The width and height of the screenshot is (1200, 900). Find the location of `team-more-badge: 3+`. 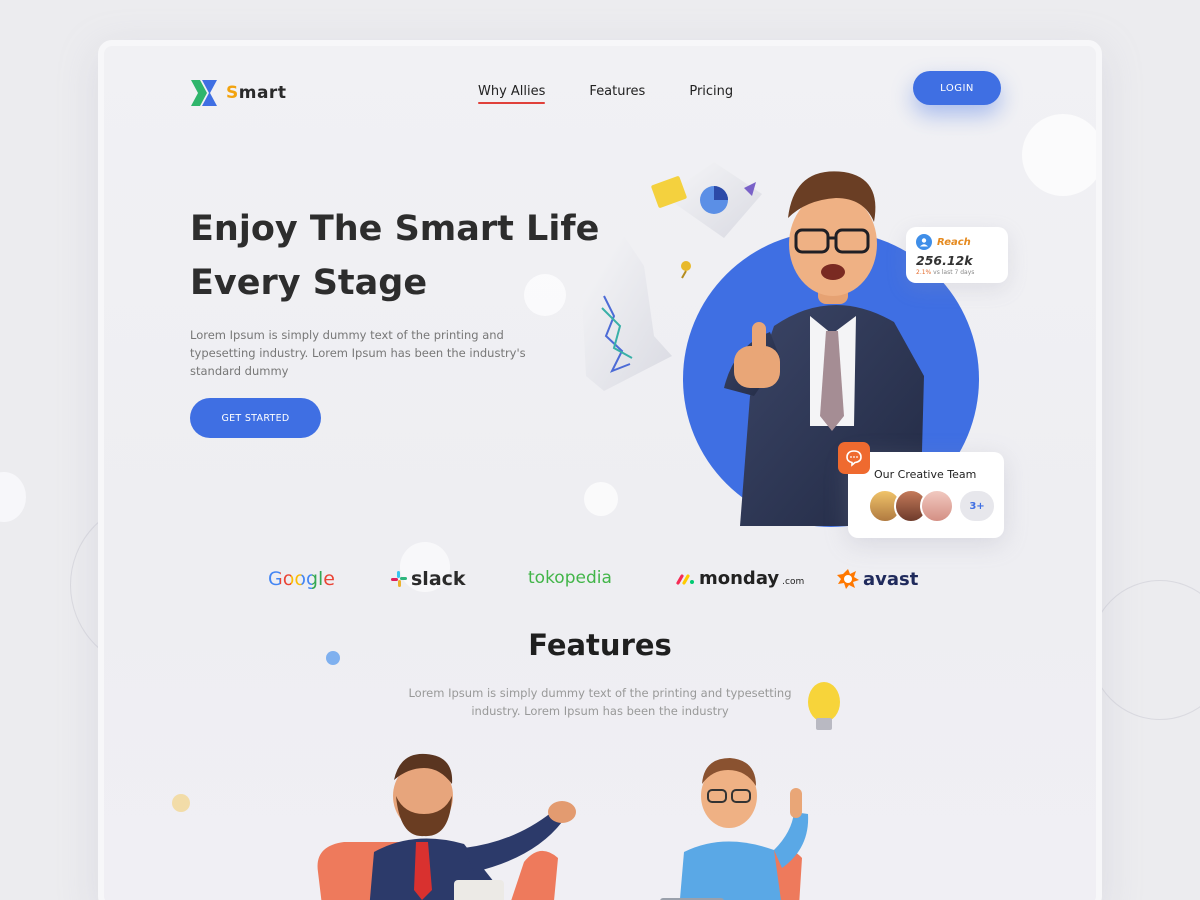

team-more-badge: 3+ is located at coordinates (977, 506).